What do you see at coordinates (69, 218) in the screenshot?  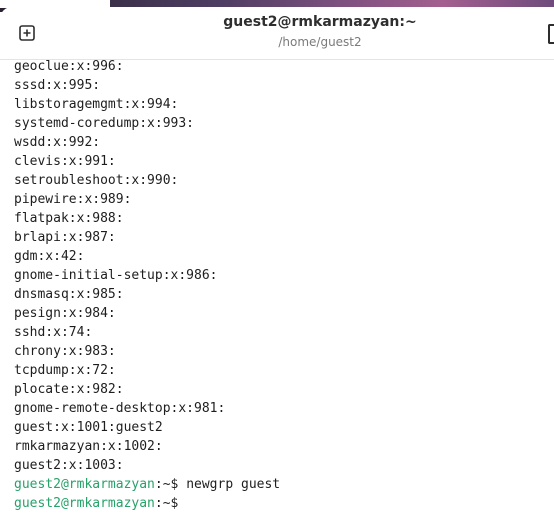 I see `output-line: flatpak:x:988:` at bounding box center [69, 218].